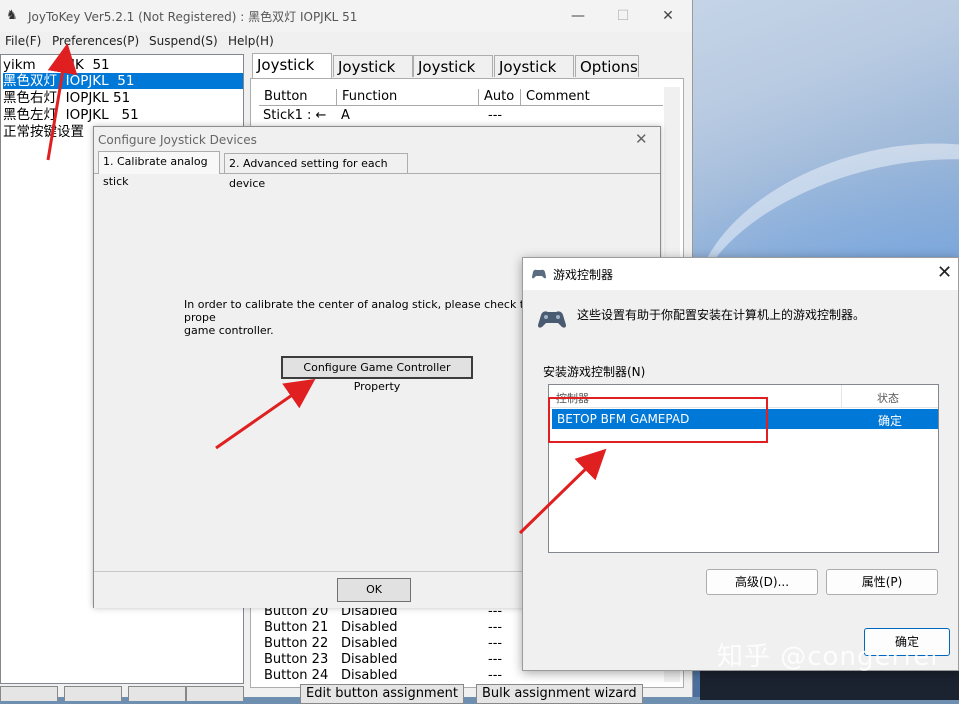  Describe the element at coordinates (578, 16) in the screenshot. I see `minimize-button: —` at that location.